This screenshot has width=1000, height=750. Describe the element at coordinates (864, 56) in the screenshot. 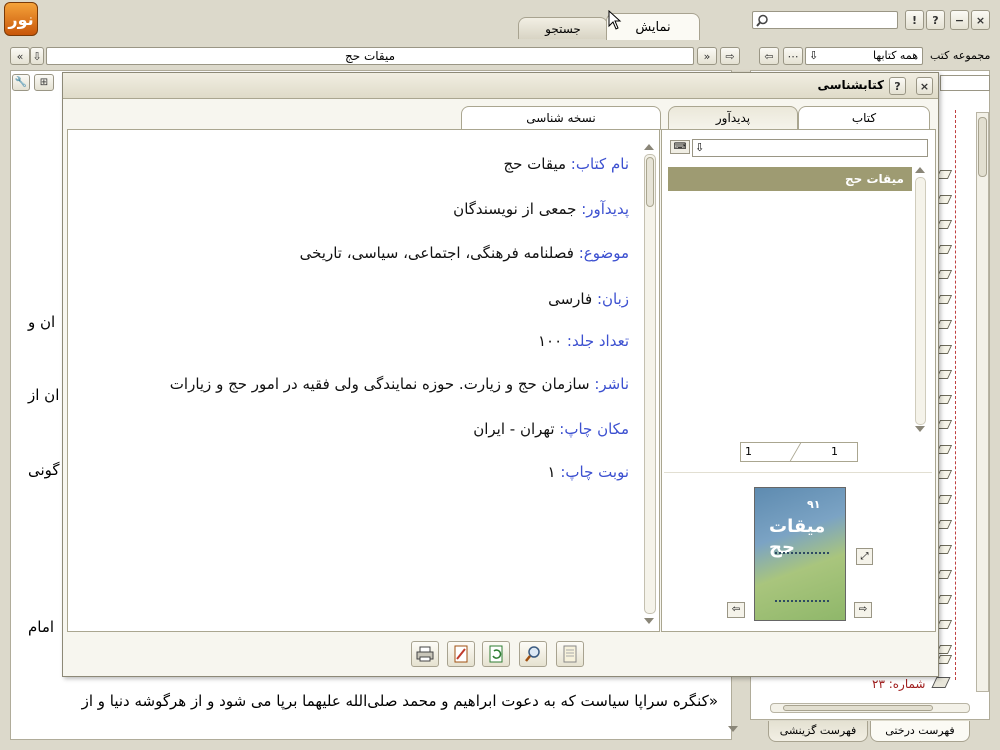

I see `collection-select: ⇩ همه کتابها` at that location.